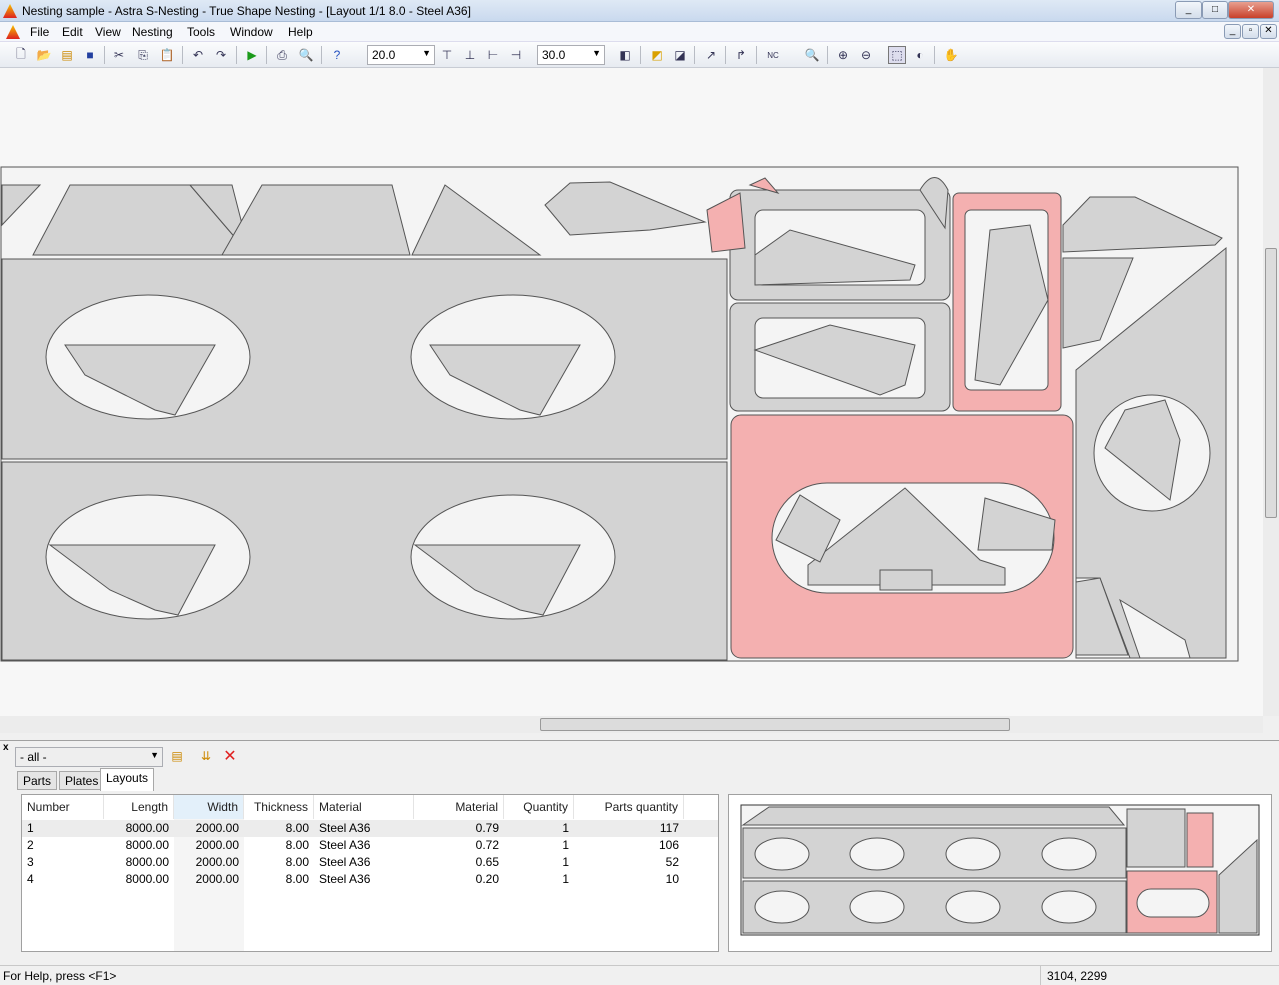  I want to click on print-preview-icon: 🔍, so click(306, 55).